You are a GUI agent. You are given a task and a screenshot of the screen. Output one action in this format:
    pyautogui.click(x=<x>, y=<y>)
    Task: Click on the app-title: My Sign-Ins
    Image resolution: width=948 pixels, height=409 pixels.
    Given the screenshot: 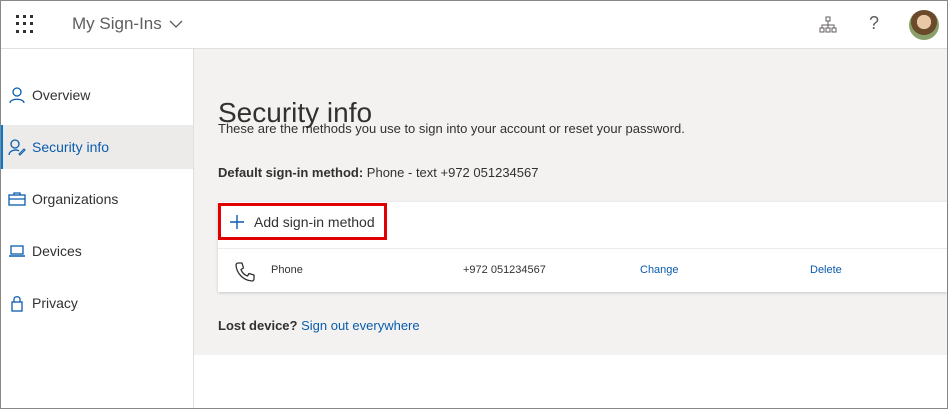 What is the action you would take?
    pyautogui.click(x=117, y=23)
    